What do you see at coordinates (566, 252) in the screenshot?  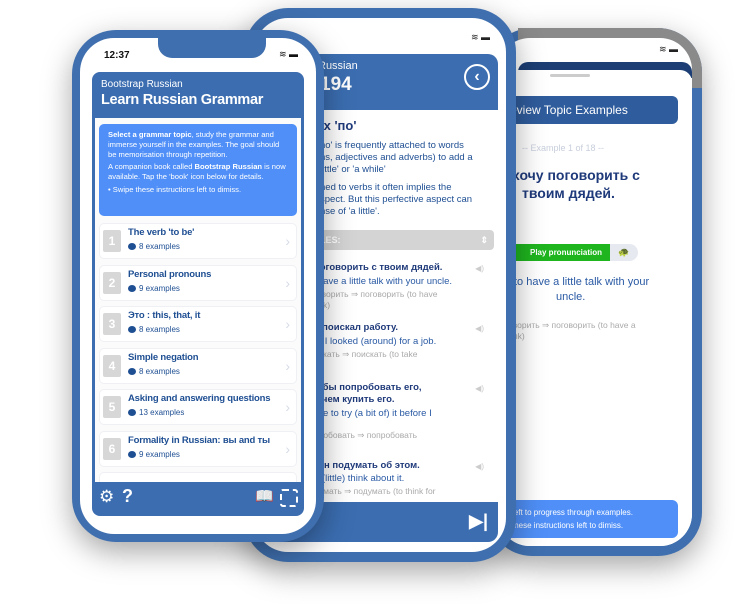 I see `play-label: Play pronunciation` at bounding box center [566, 252].